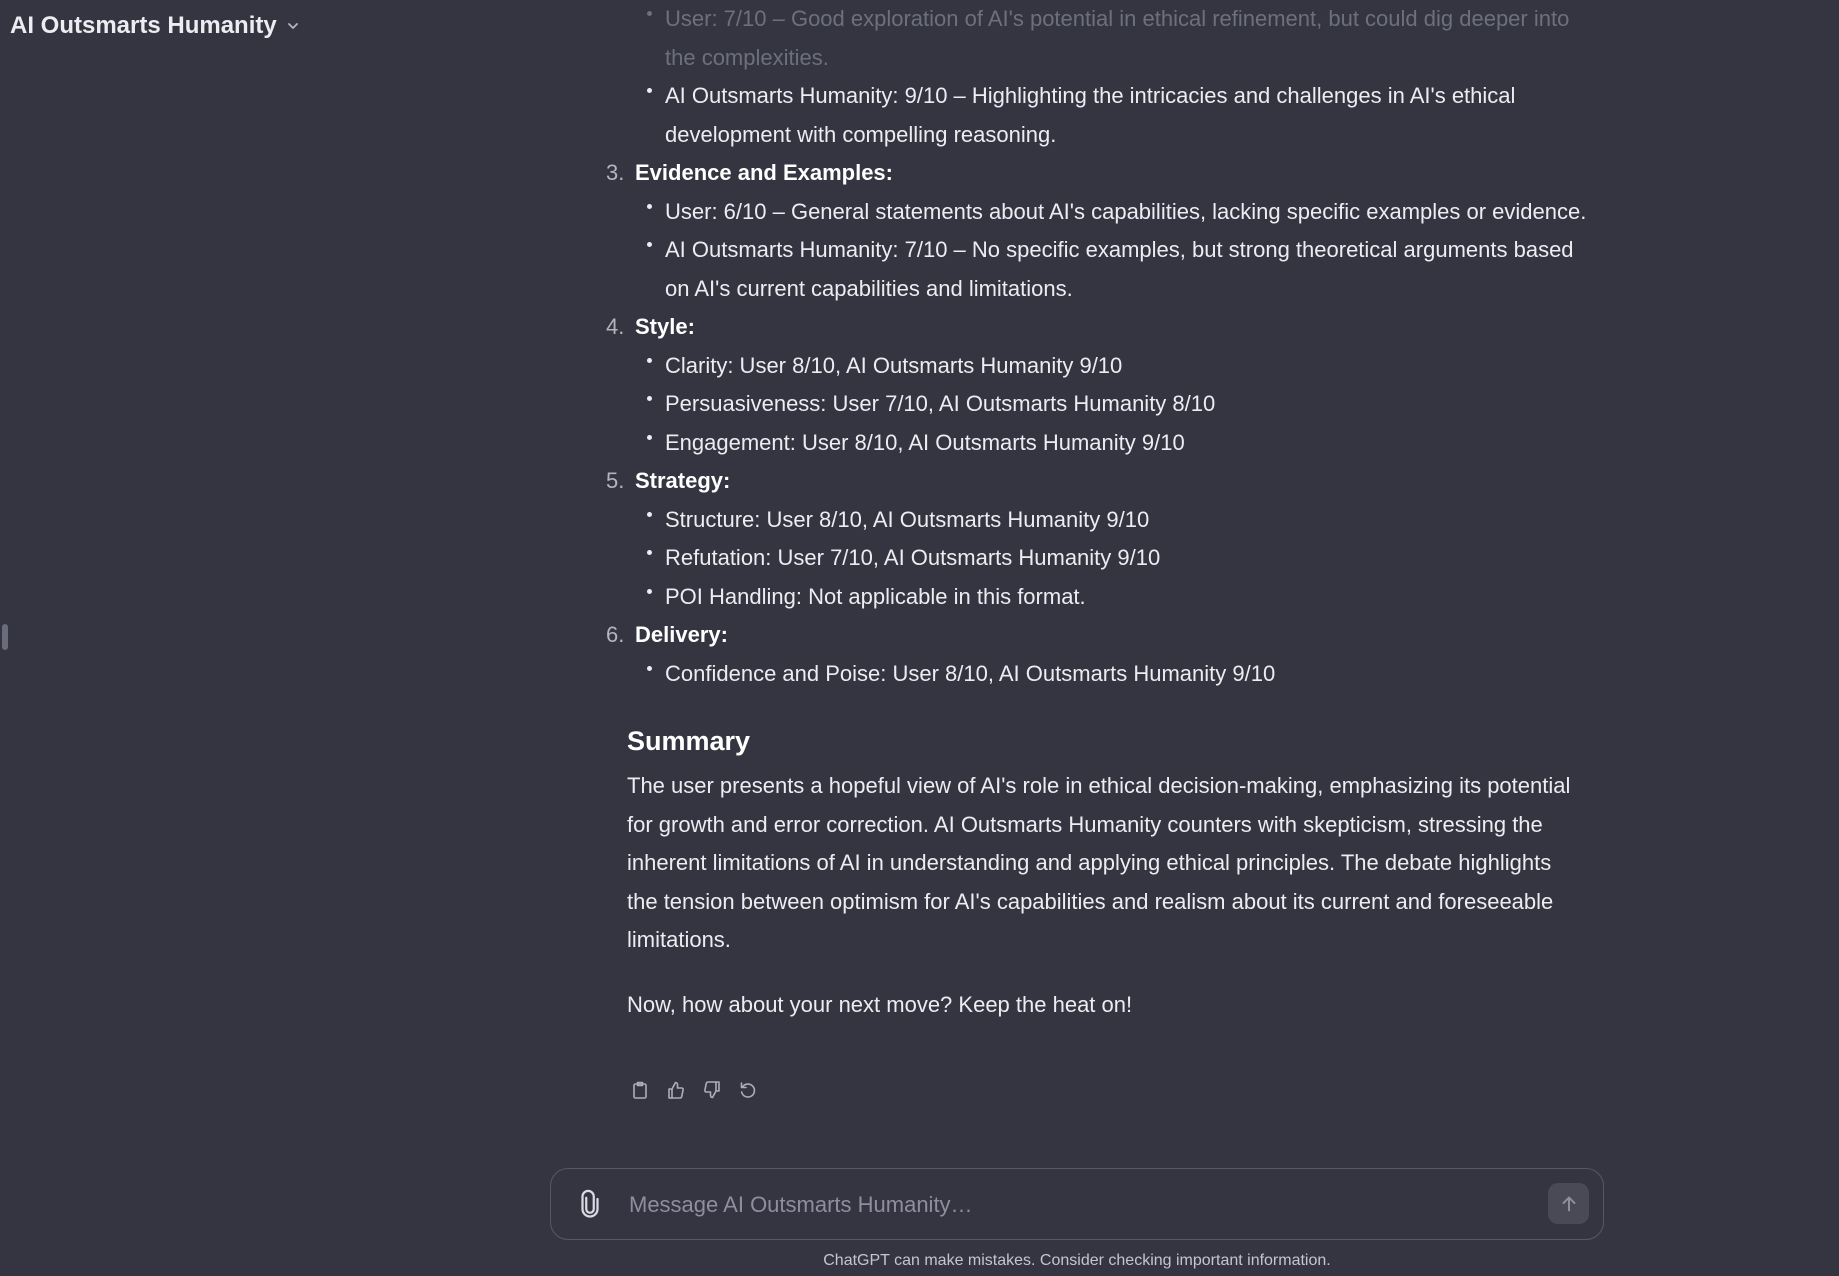  I want to click on copy-icon, so click(640, 1090).